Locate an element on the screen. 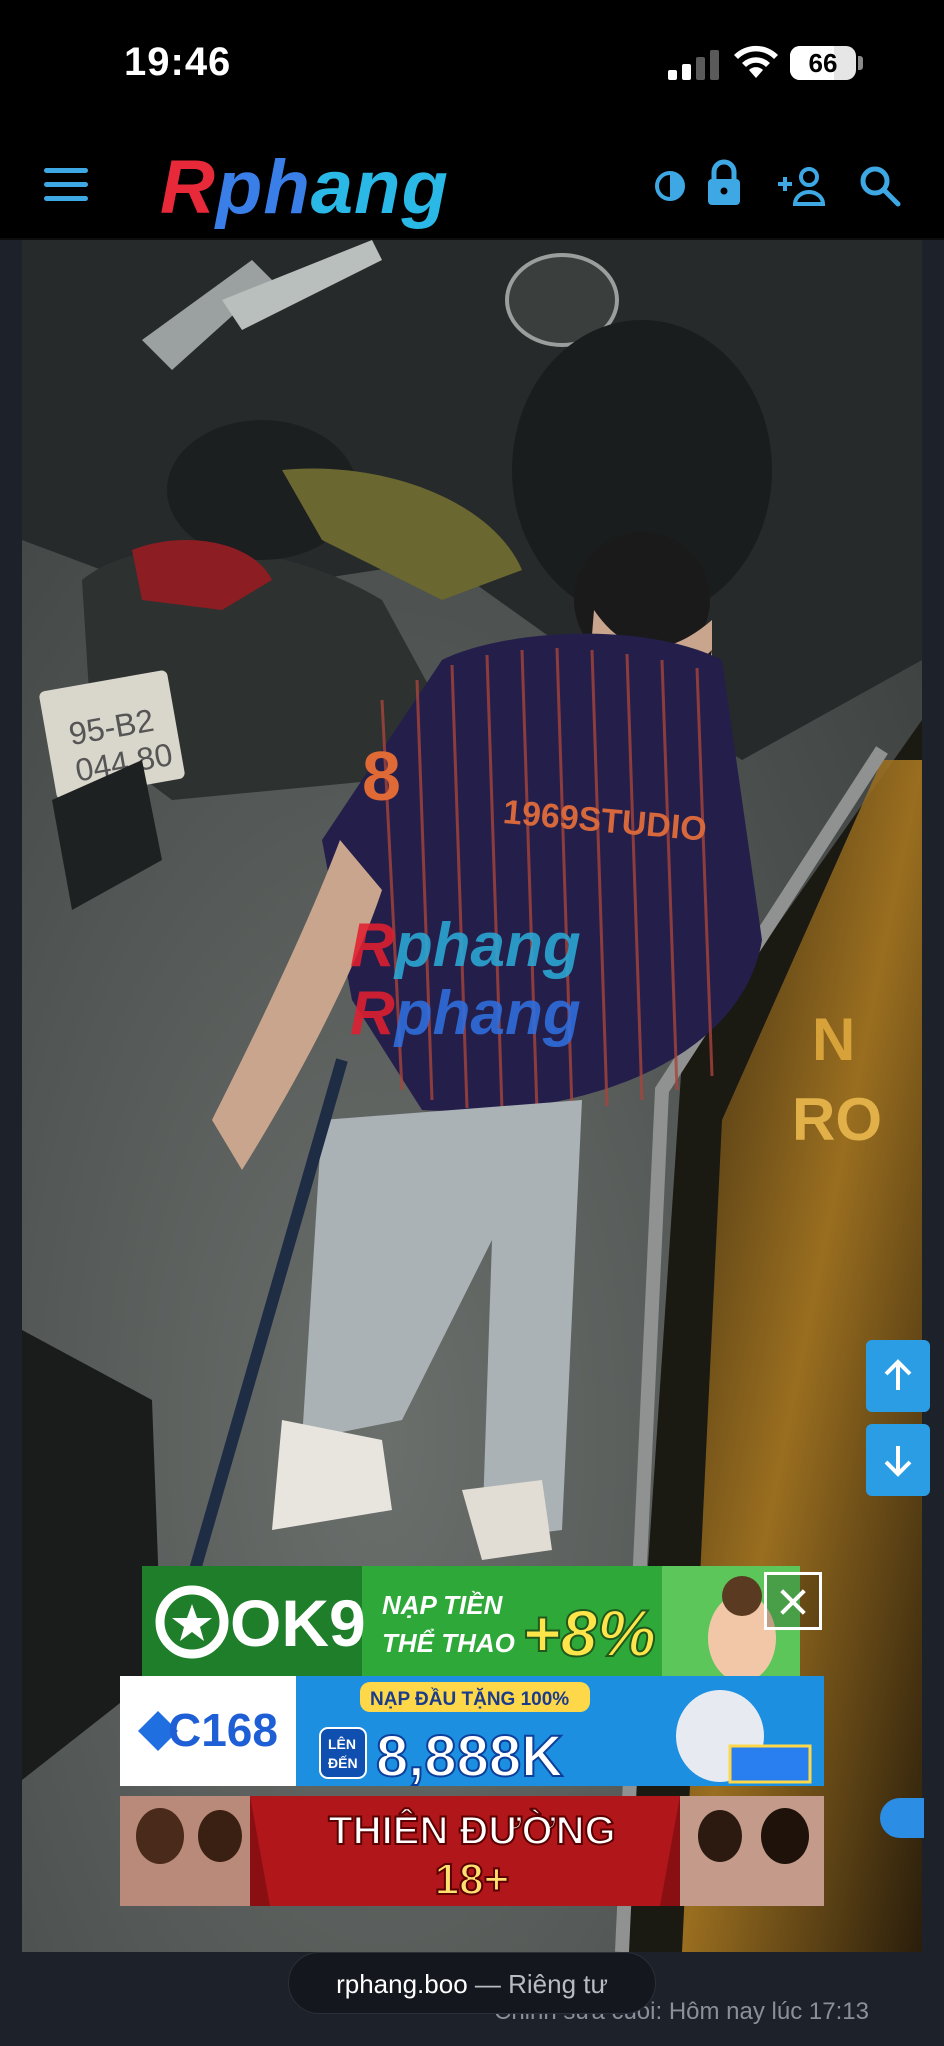 This screenshot has height=2046, width=944. search-icon is located at coordinates (880, 186).